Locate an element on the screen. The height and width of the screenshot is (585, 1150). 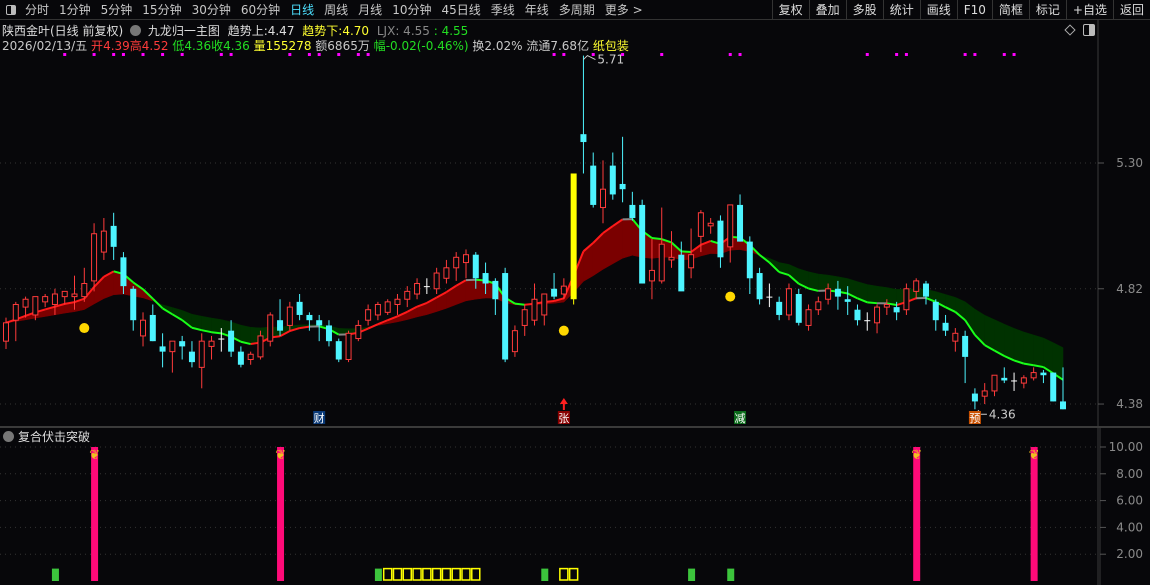
up-arrow-icon is located at coordinates (563, 401).